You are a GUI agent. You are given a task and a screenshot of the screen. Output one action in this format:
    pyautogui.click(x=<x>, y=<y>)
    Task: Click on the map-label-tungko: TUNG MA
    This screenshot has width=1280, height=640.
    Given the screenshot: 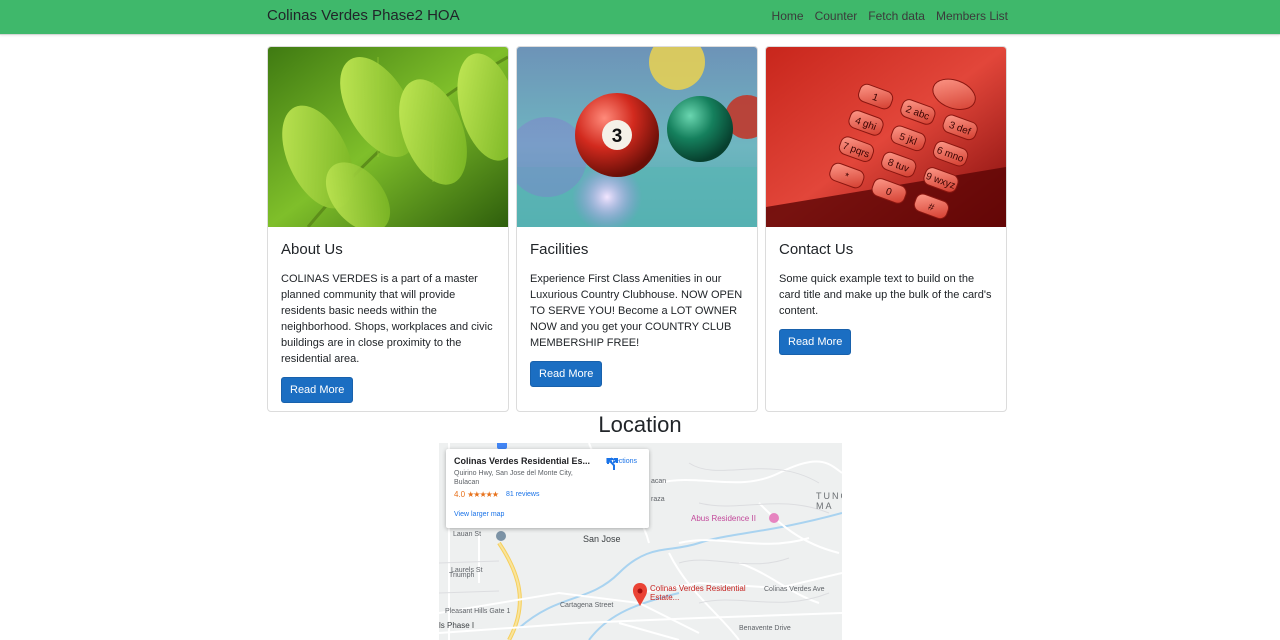 What is the action you would take?
    pyautogui.click(x=829, y=501)
    